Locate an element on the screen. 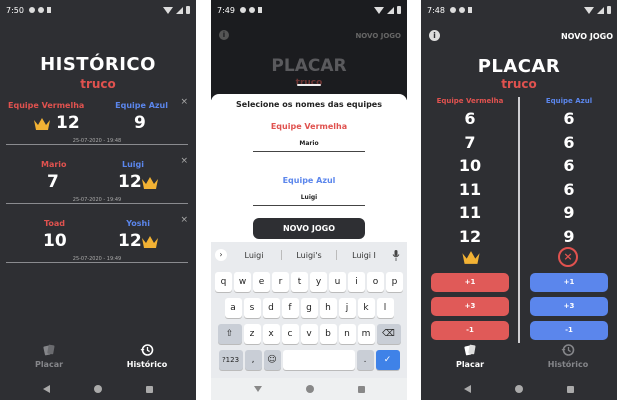 The height and width of the screenshot is (400, 617). key: j is located at coordinates (347, 308).